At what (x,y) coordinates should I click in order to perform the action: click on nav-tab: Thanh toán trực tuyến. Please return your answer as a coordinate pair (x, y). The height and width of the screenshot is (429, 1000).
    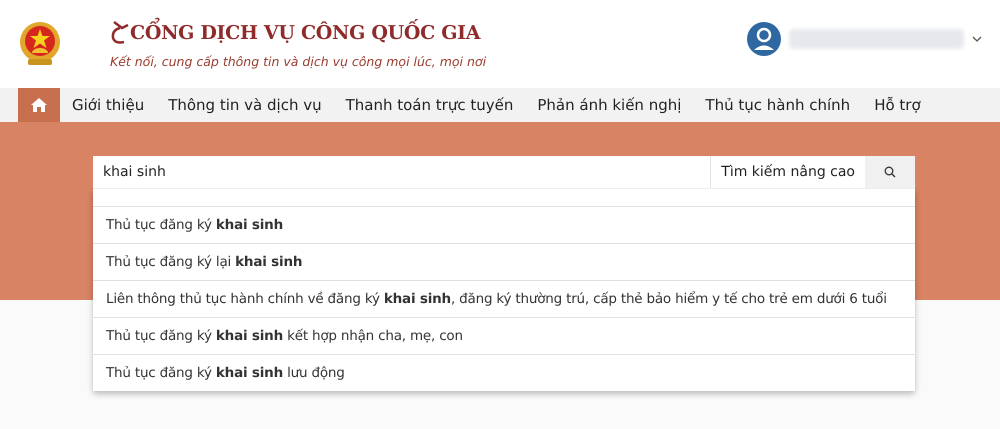
    Looking at the image, I should click on (430, 105).